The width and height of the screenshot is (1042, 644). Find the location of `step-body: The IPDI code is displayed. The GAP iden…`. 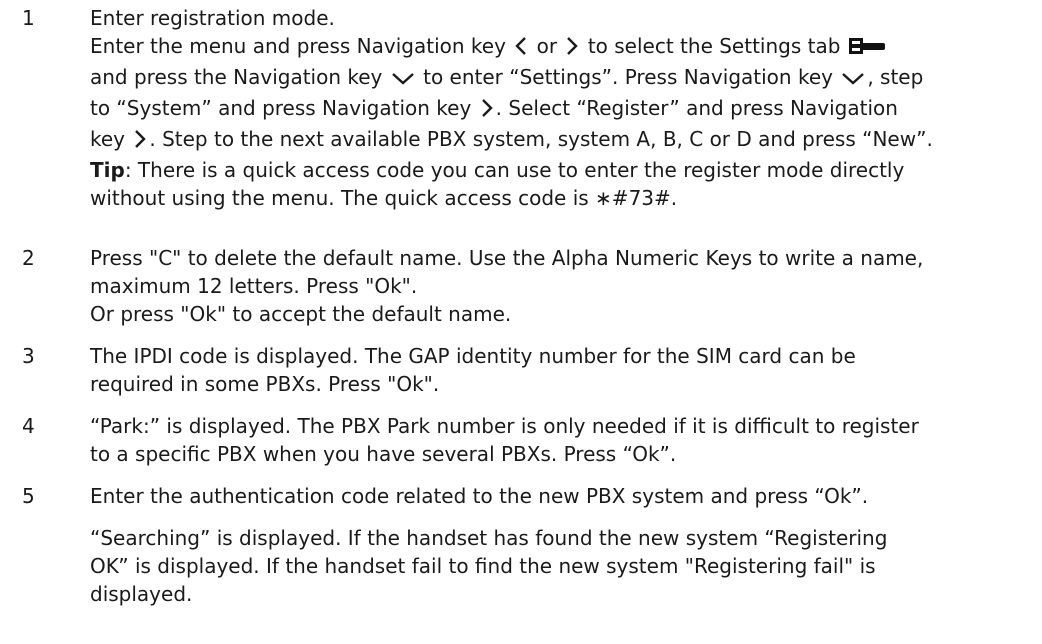

step-body: The IPDI code is displayed. The GAP iden… is located at coordinates (559, 370).